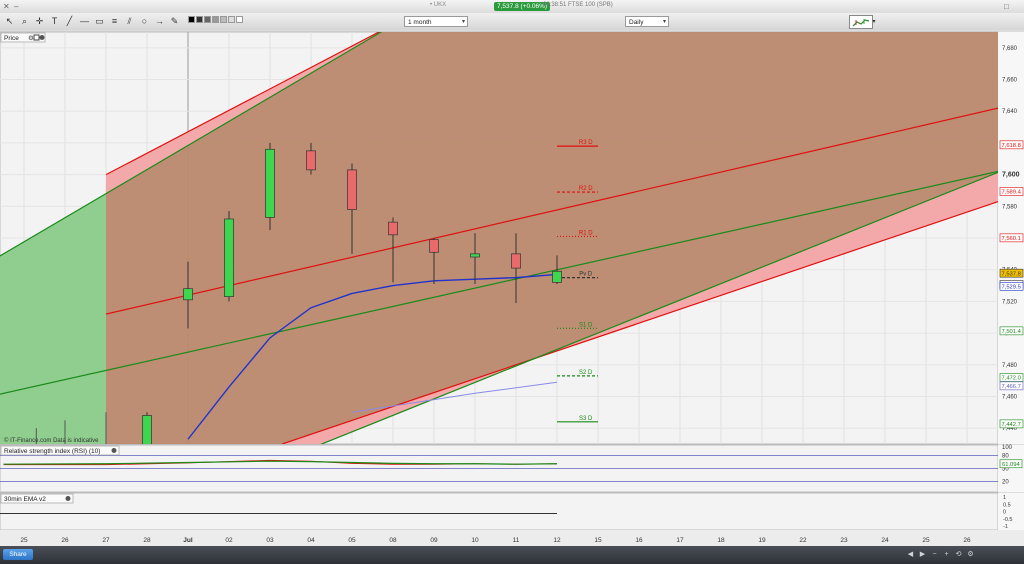 The width and height of the screenshot is (1024, 564). Describe the element at coordinates (636, 22) in the screenshot. I see `interval-select-value: Daily` at that location.